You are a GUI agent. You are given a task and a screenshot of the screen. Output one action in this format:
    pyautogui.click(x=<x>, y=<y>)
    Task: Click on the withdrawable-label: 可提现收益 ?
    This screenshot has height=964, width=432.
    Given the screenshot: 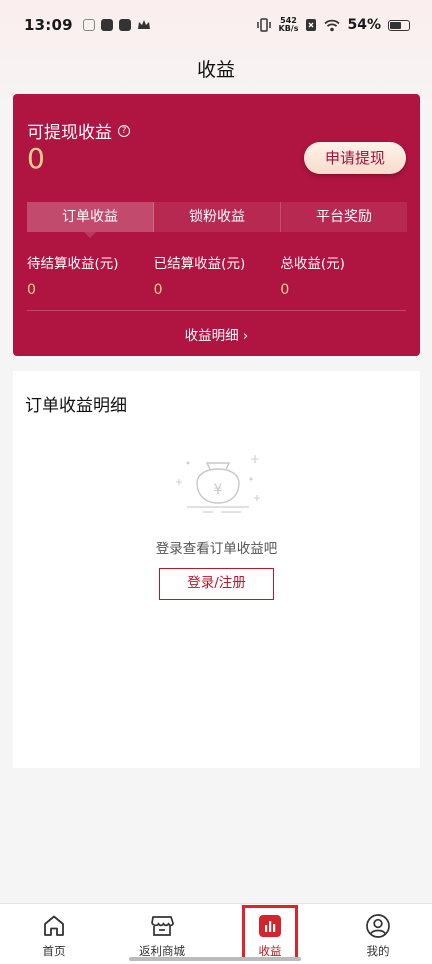 What is the action you would take?
    pyautogui.click(x=78, y=130)
    